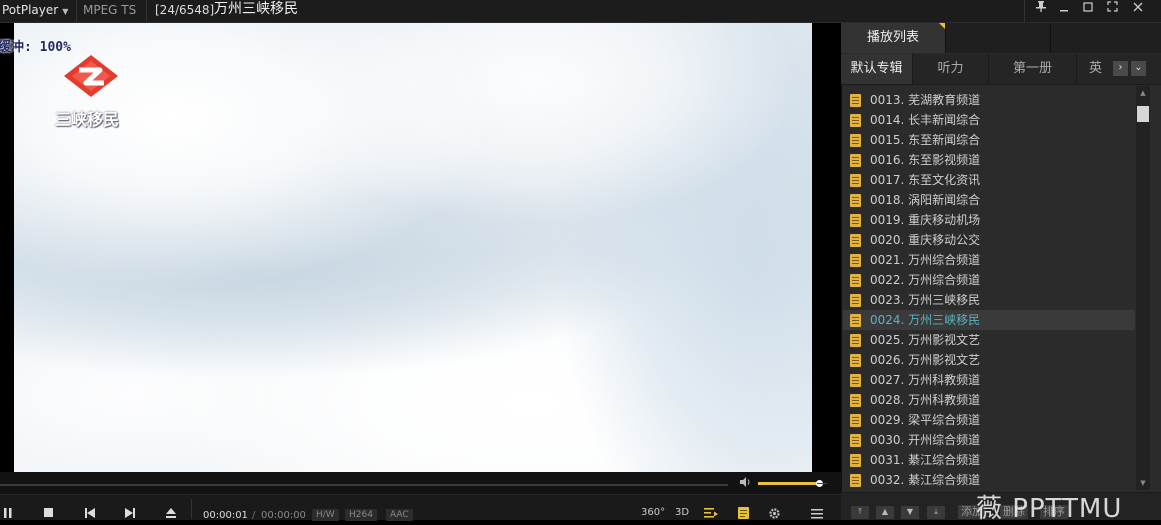 The height and width of the screenshot is (525, 1161). Describe the element at coordinates (789, 483) in the screenshot. I see `volume-slider` at that location.